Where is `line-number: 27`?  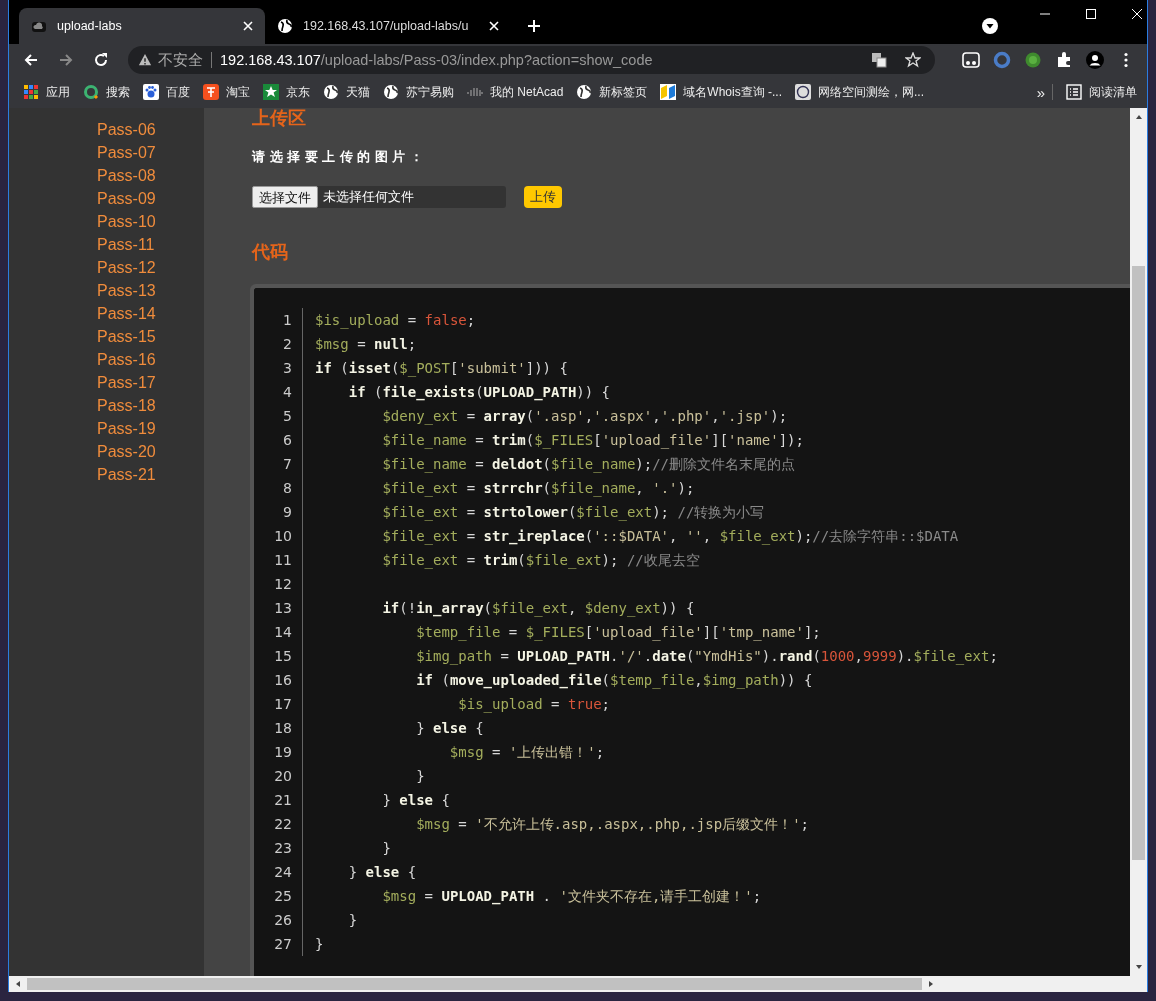
line-number: 27 is located at coordinates (278, 944).